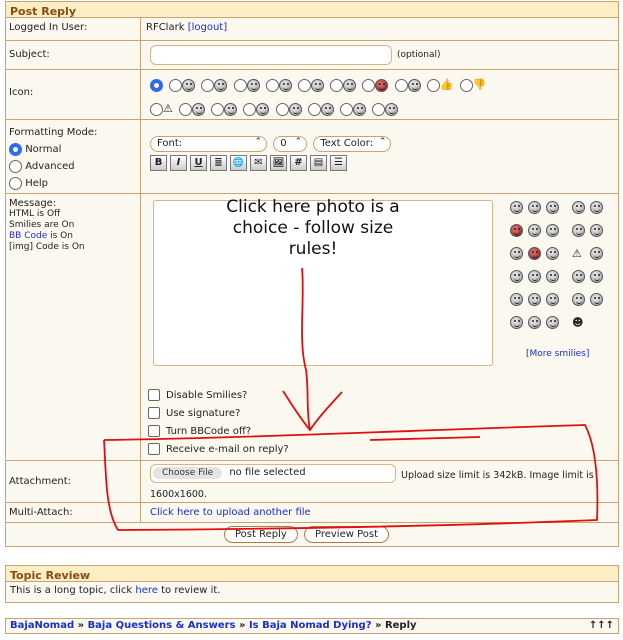 This screenshot has width=623, height=640. Describe the element at coordinates (15, 183) in the screenshot. I see `mode-help-radio` at that location.